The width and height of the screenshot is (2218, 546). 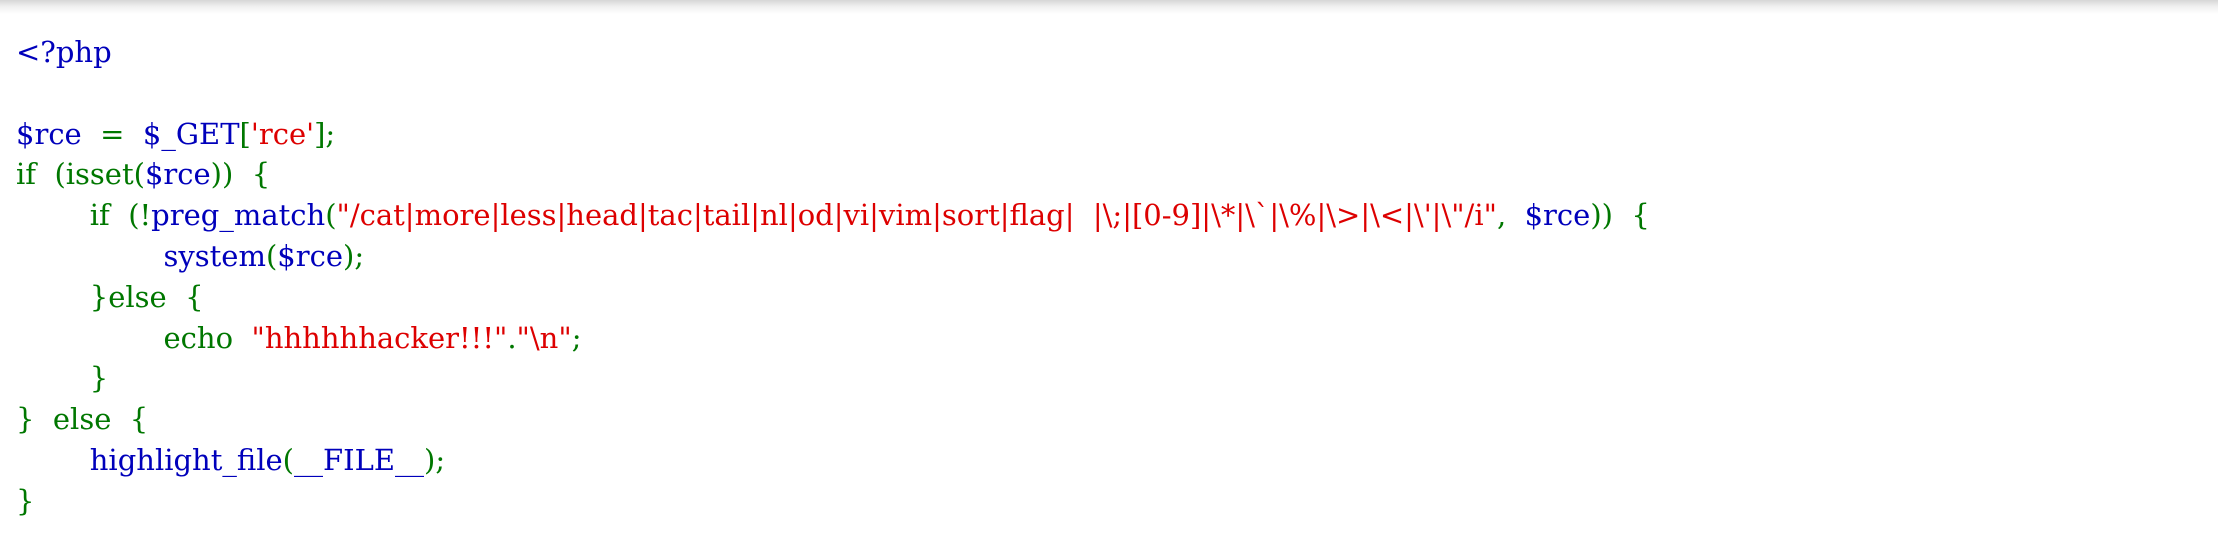 I want to click on code-line: } else {, so click(x=833, y=419).